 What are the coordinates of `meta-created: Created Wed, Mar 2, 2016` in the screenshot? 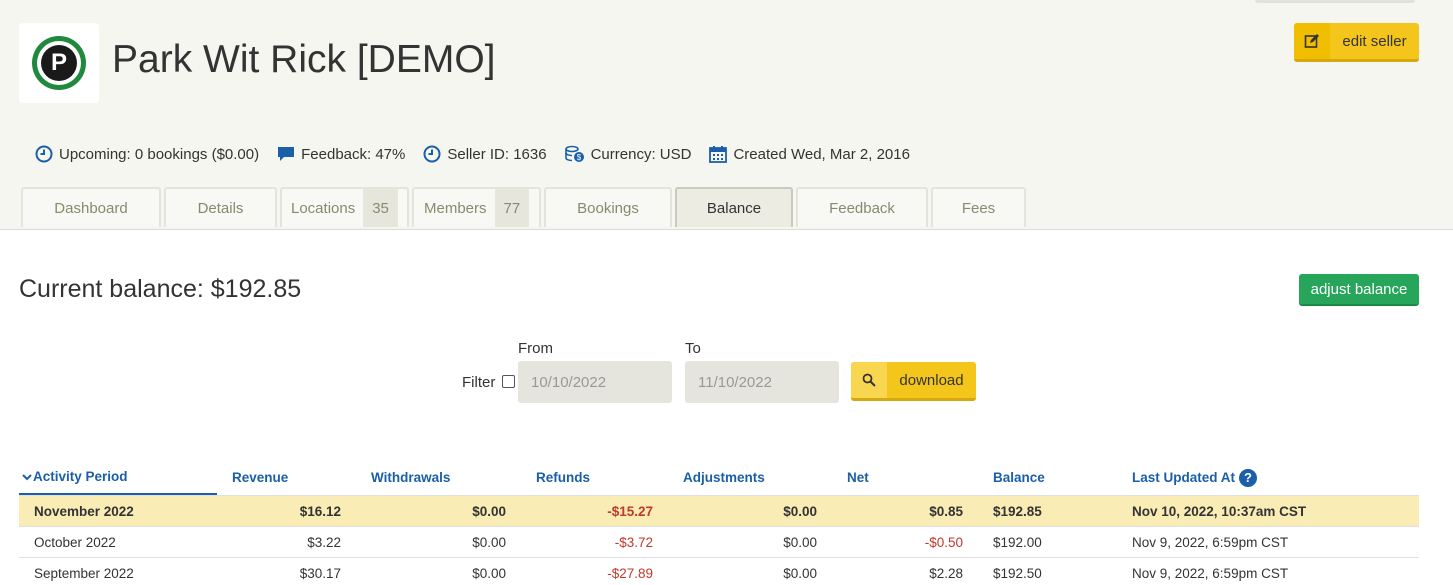 It's located at (809, 154).